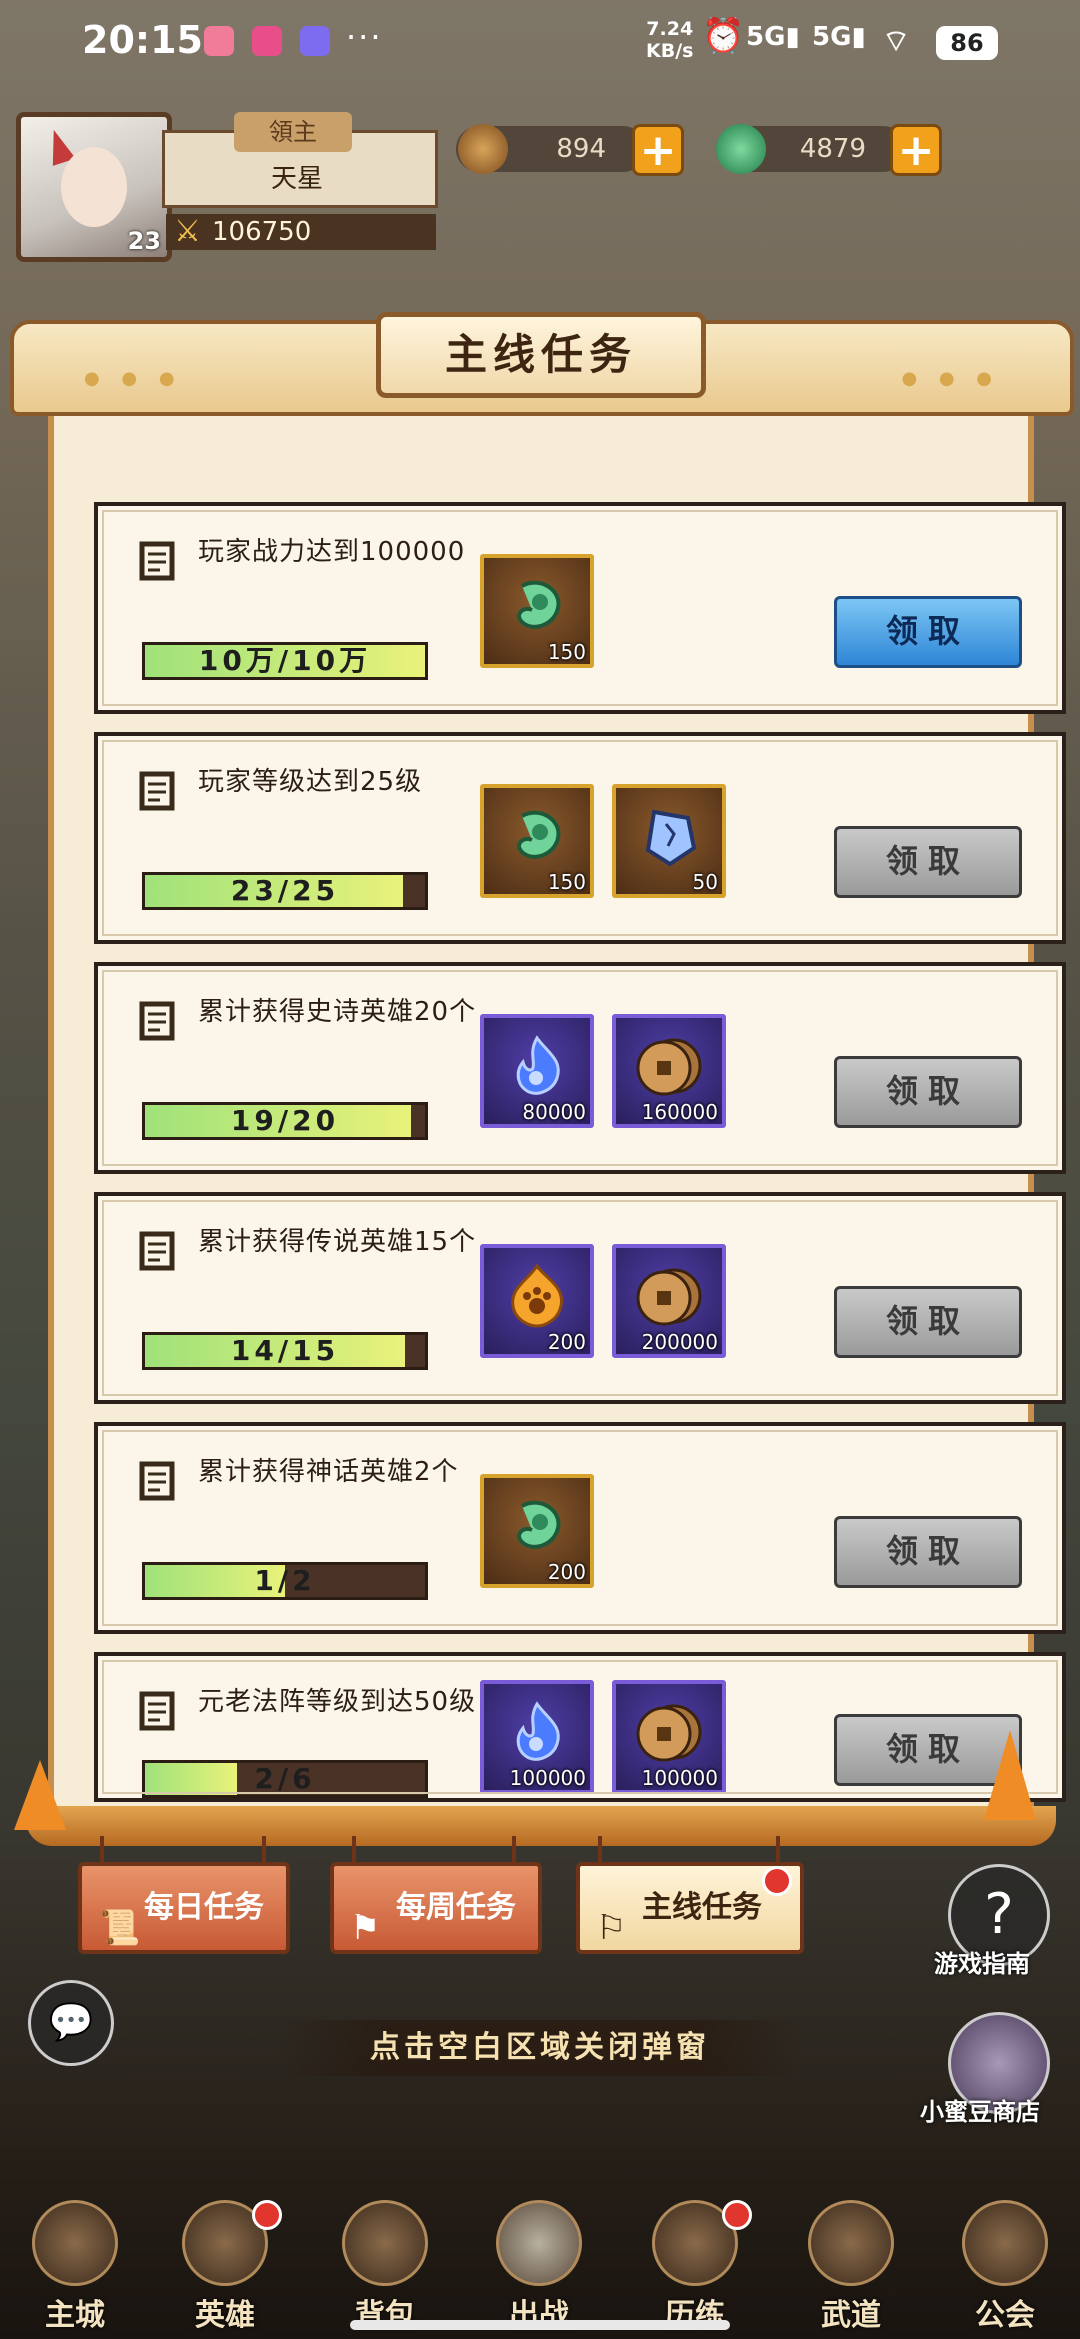  I want to click on flag-icon: ⚑, so click(365, 1928).